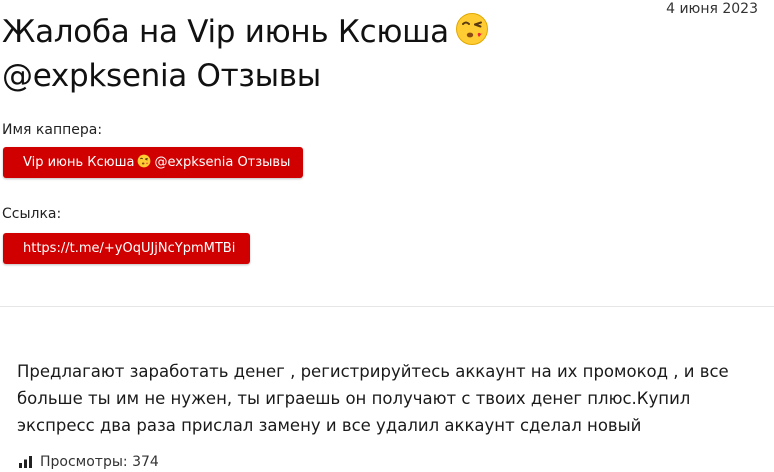 Image resolution: width=774 pixels, height=472 pixels. I want to click on telegram-link-button: https://t.me/+yOqUJjNcYpmMTBi, so click(126, 248).